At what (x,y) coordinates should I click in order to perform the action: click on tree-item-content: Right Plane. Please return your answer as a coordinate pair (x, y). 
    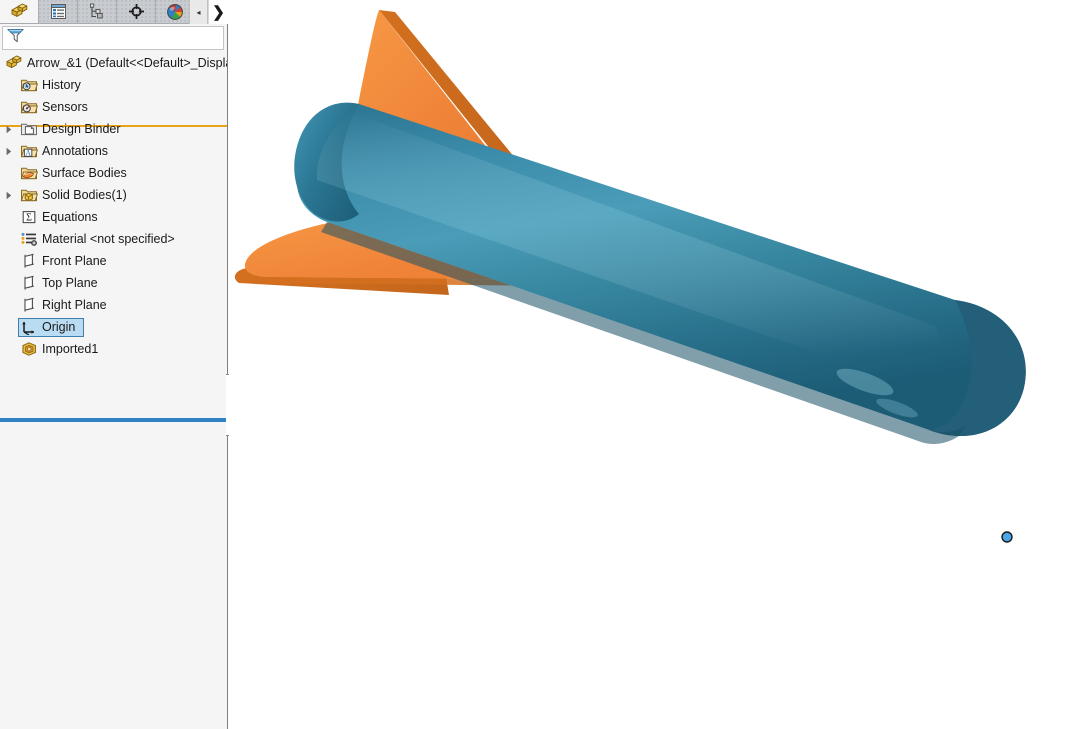
    Looking at the image, I should click on (65, 305).